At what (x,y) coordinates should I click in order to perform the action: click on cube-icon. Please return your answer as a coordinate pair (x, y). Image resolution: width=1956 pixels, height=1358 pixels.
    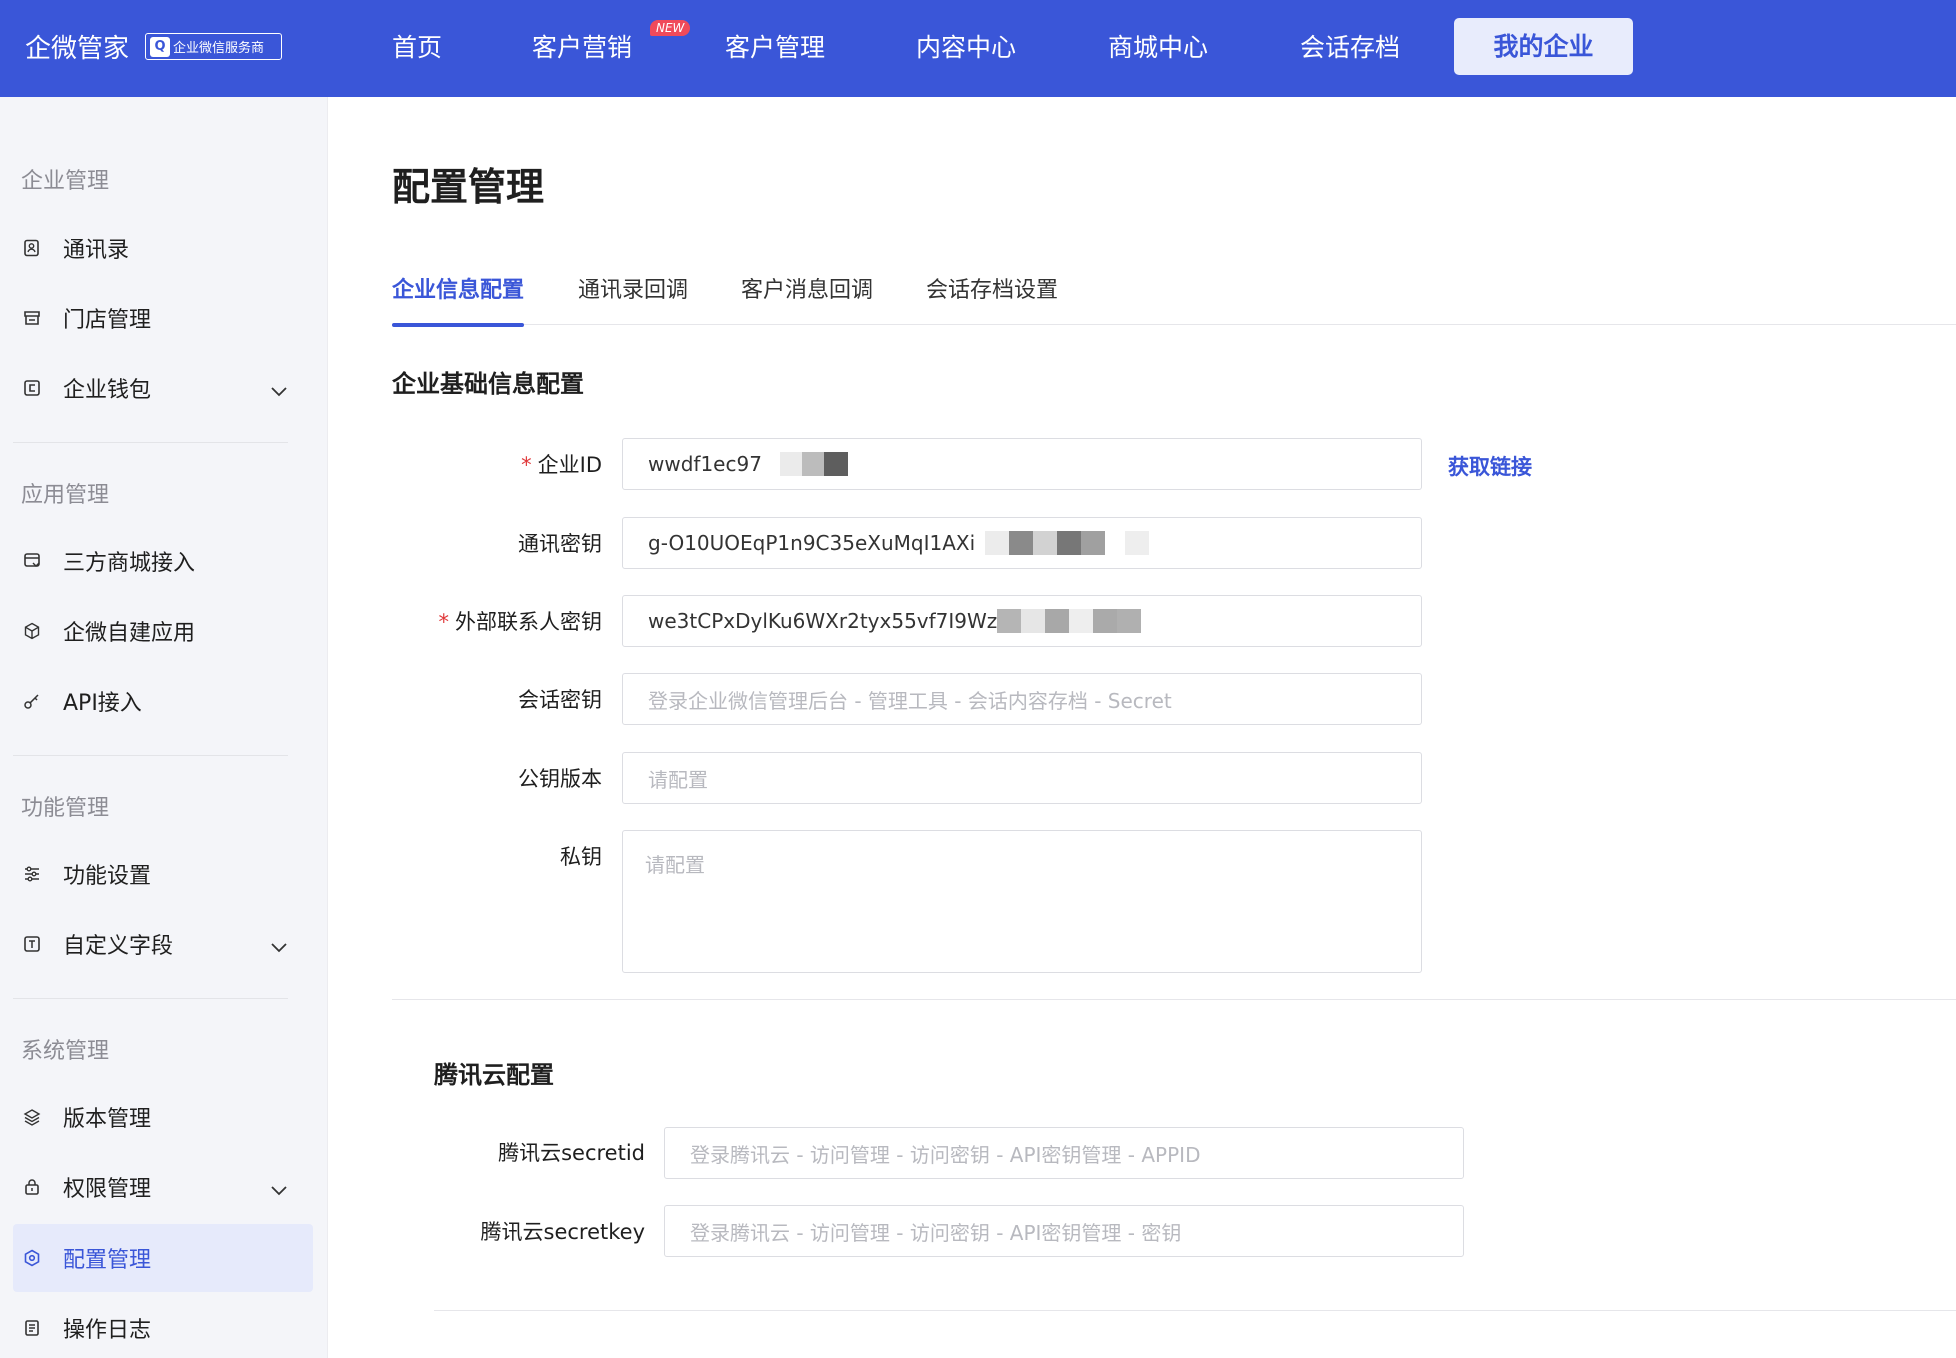
    Looking at the image, I should click on (32, 631).